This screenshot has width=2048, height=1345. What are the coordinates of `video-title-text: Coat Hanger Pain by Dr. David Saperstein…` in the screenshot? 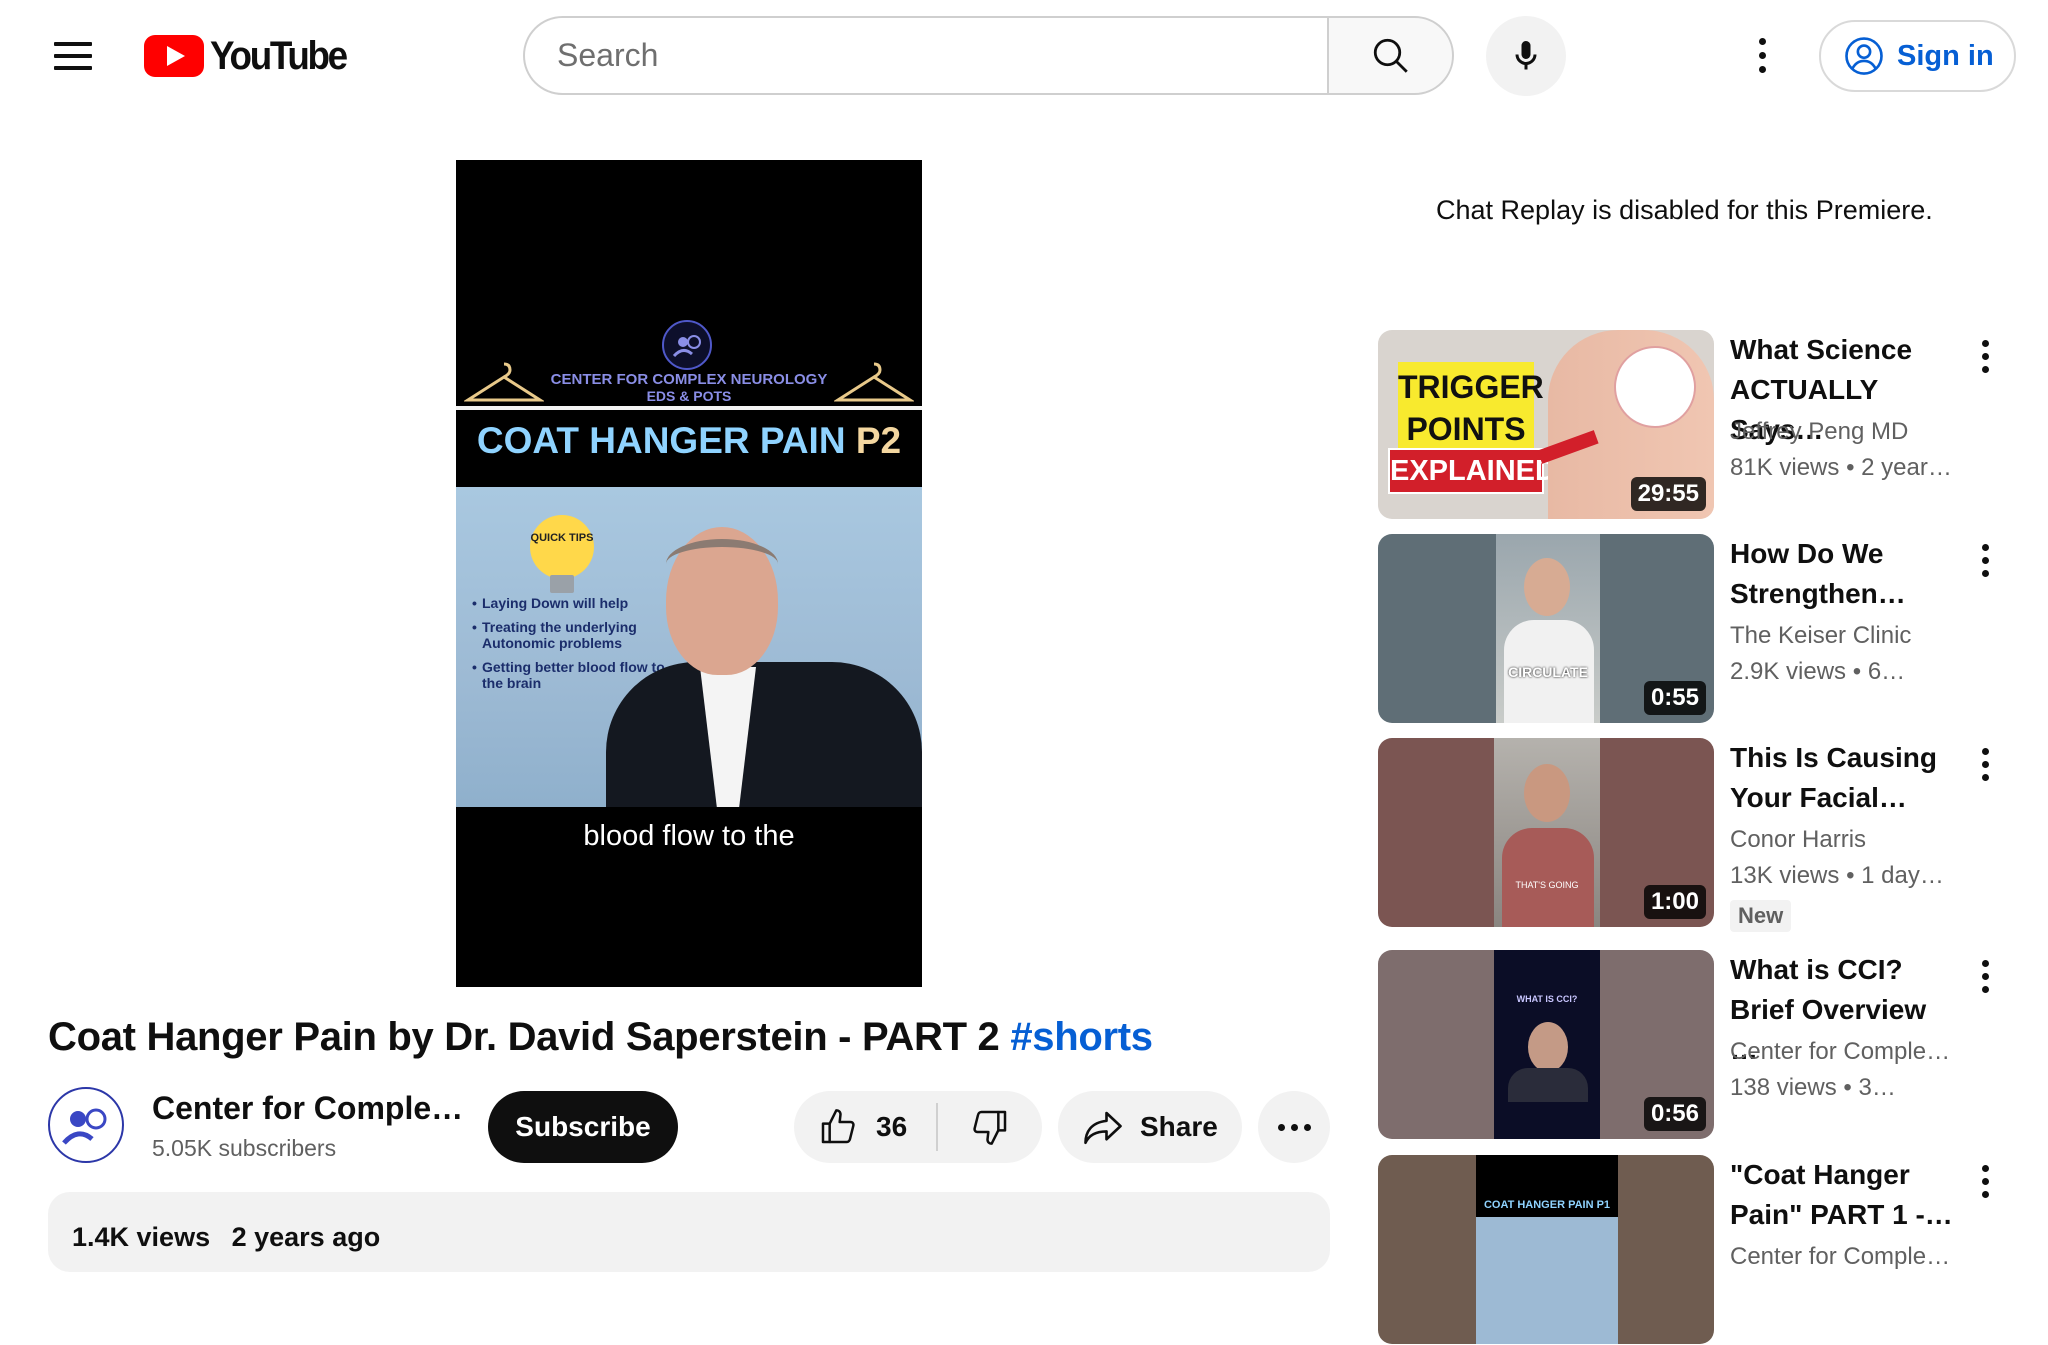 It's located at (524, 1037).